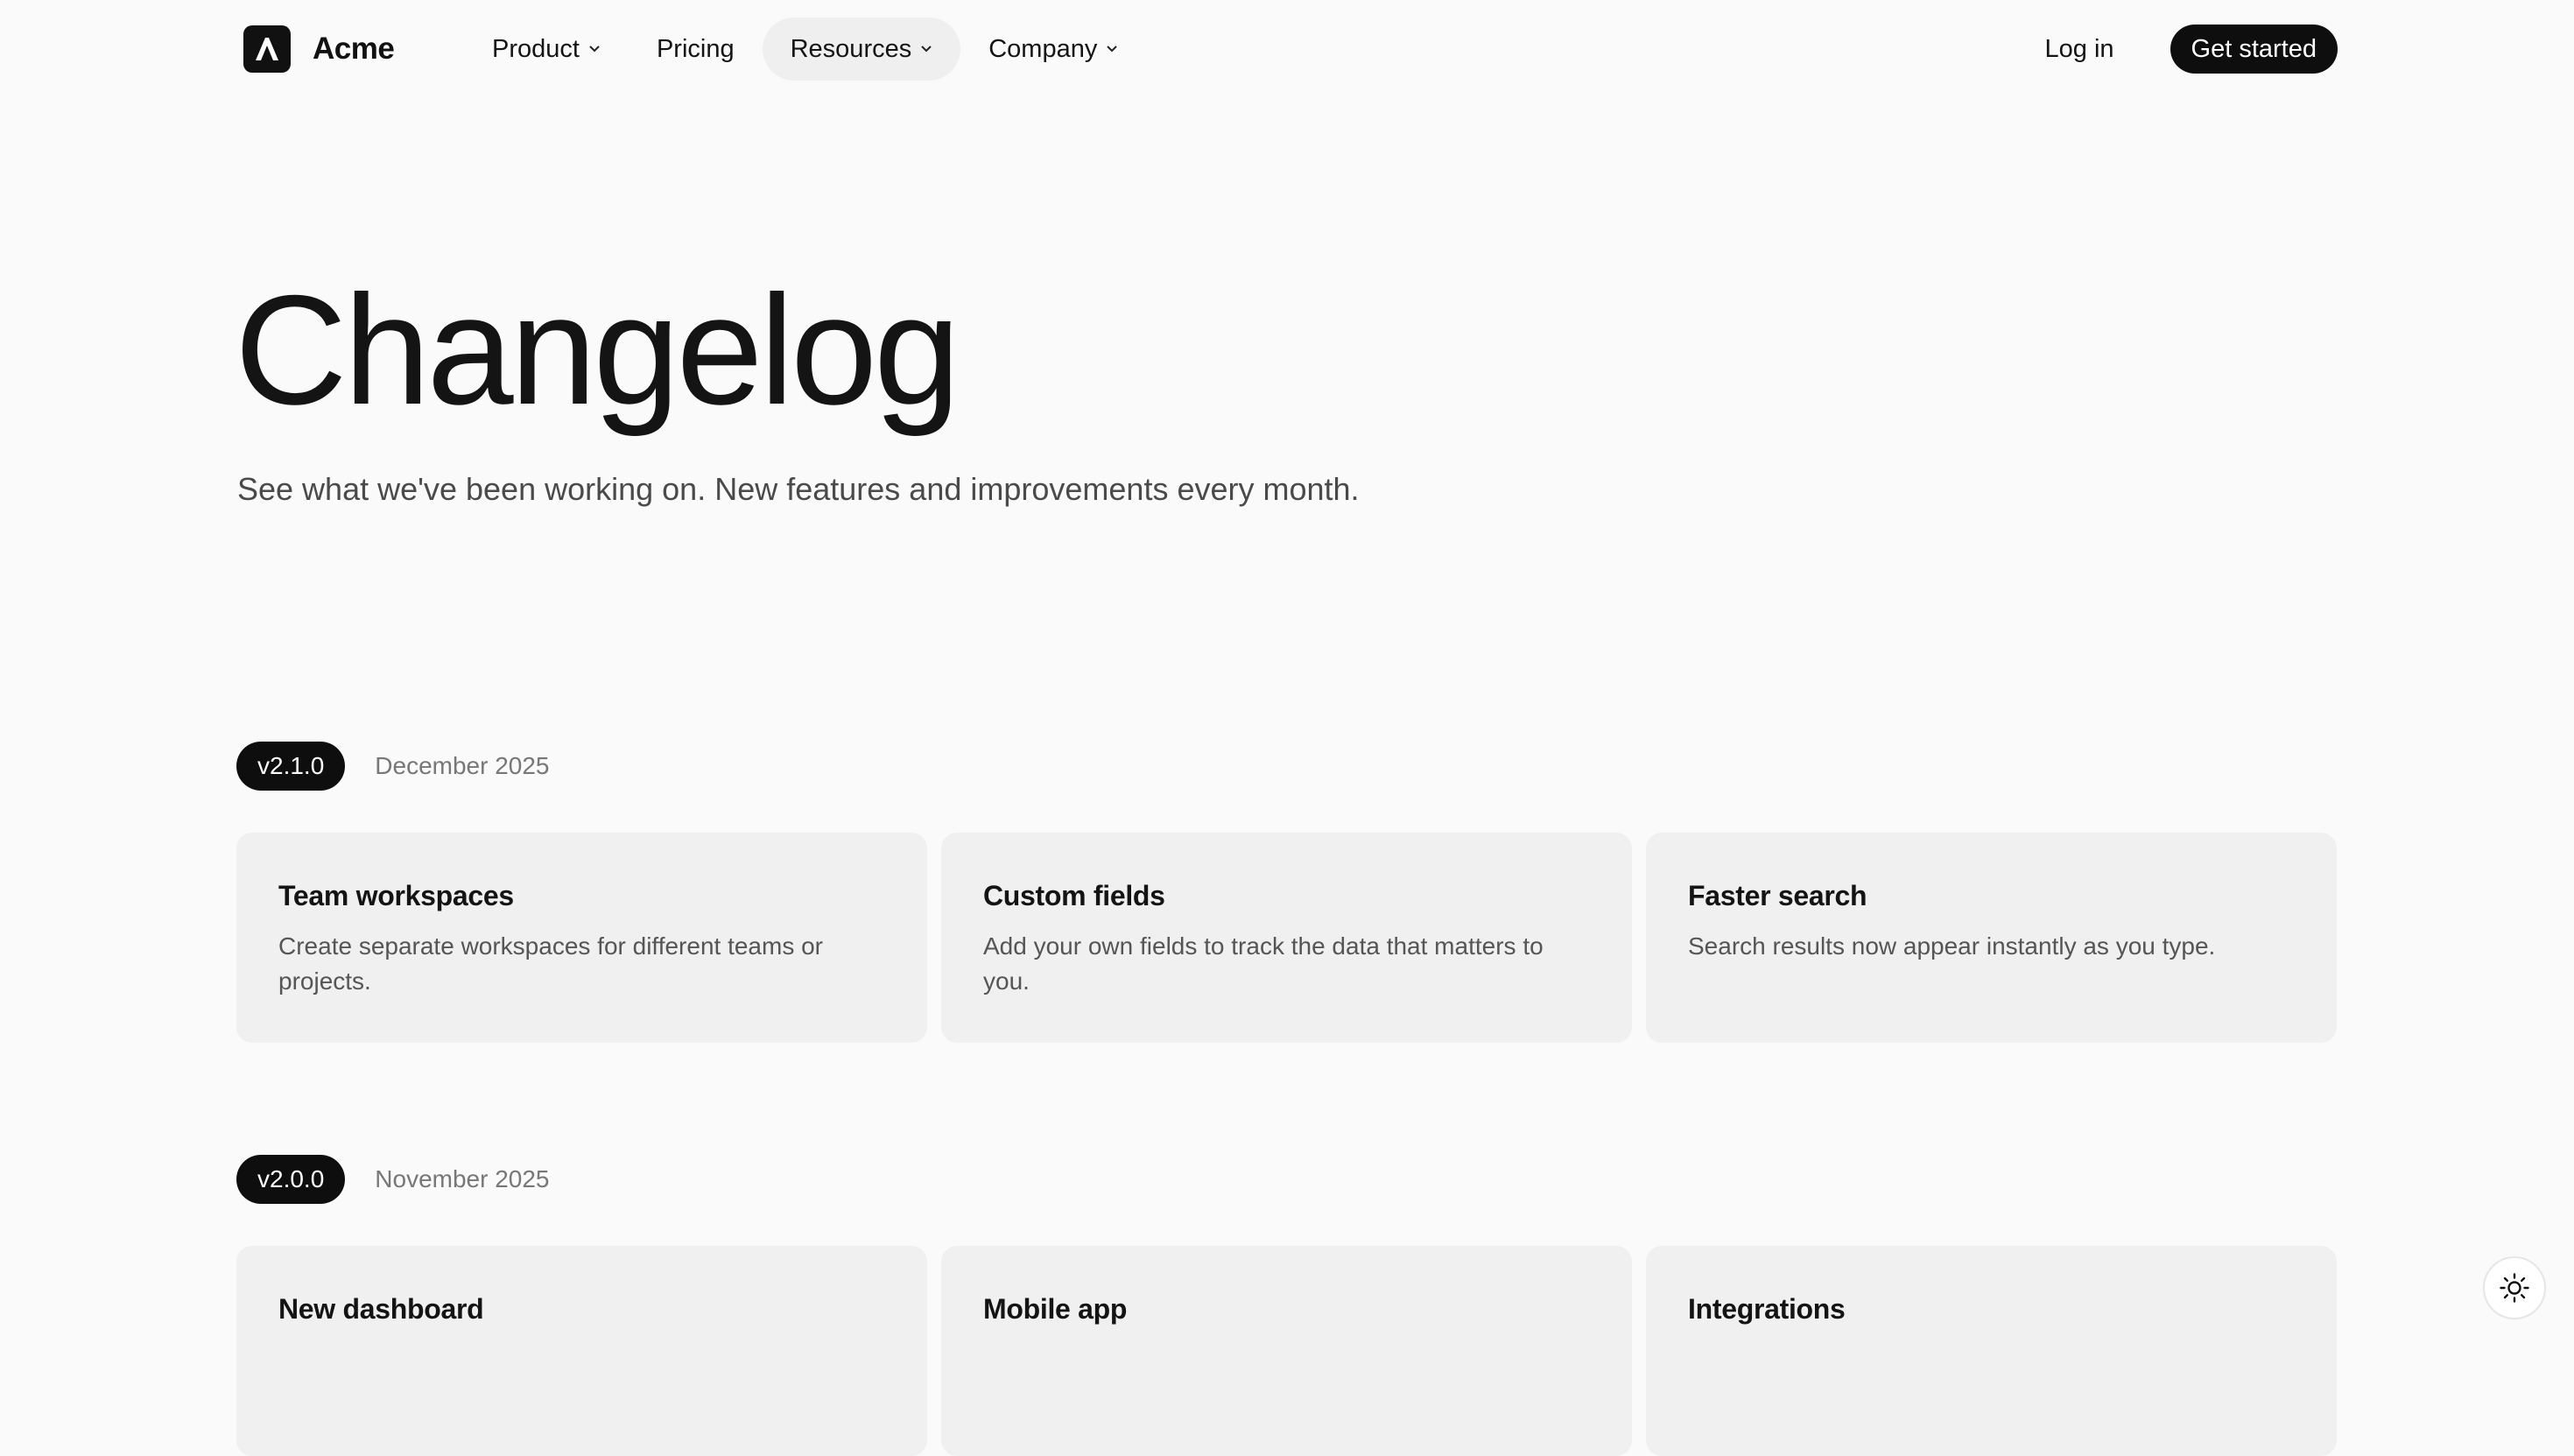 Image resolution: width=2574 pixels, height=1456 pixels. I want to click on brand-name: Acme, so click(354, 49).